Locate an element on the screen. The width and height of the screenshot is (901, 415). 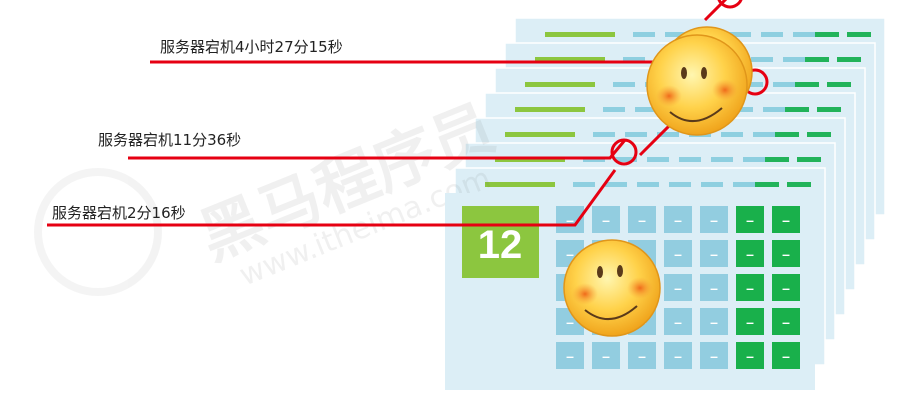
outage-label-2: 服务器宕机11分36秒 is located at coordinates (170, 140).